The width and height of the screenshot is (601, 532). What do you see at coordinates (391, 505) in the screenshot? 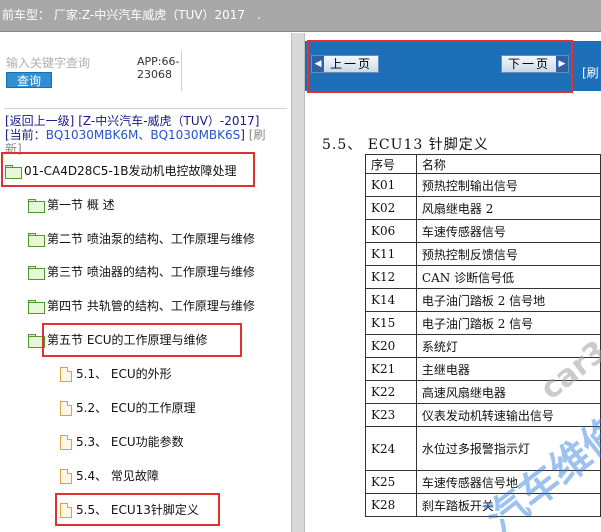
I see `pin-code: K28` at bounding box center [391, 505].